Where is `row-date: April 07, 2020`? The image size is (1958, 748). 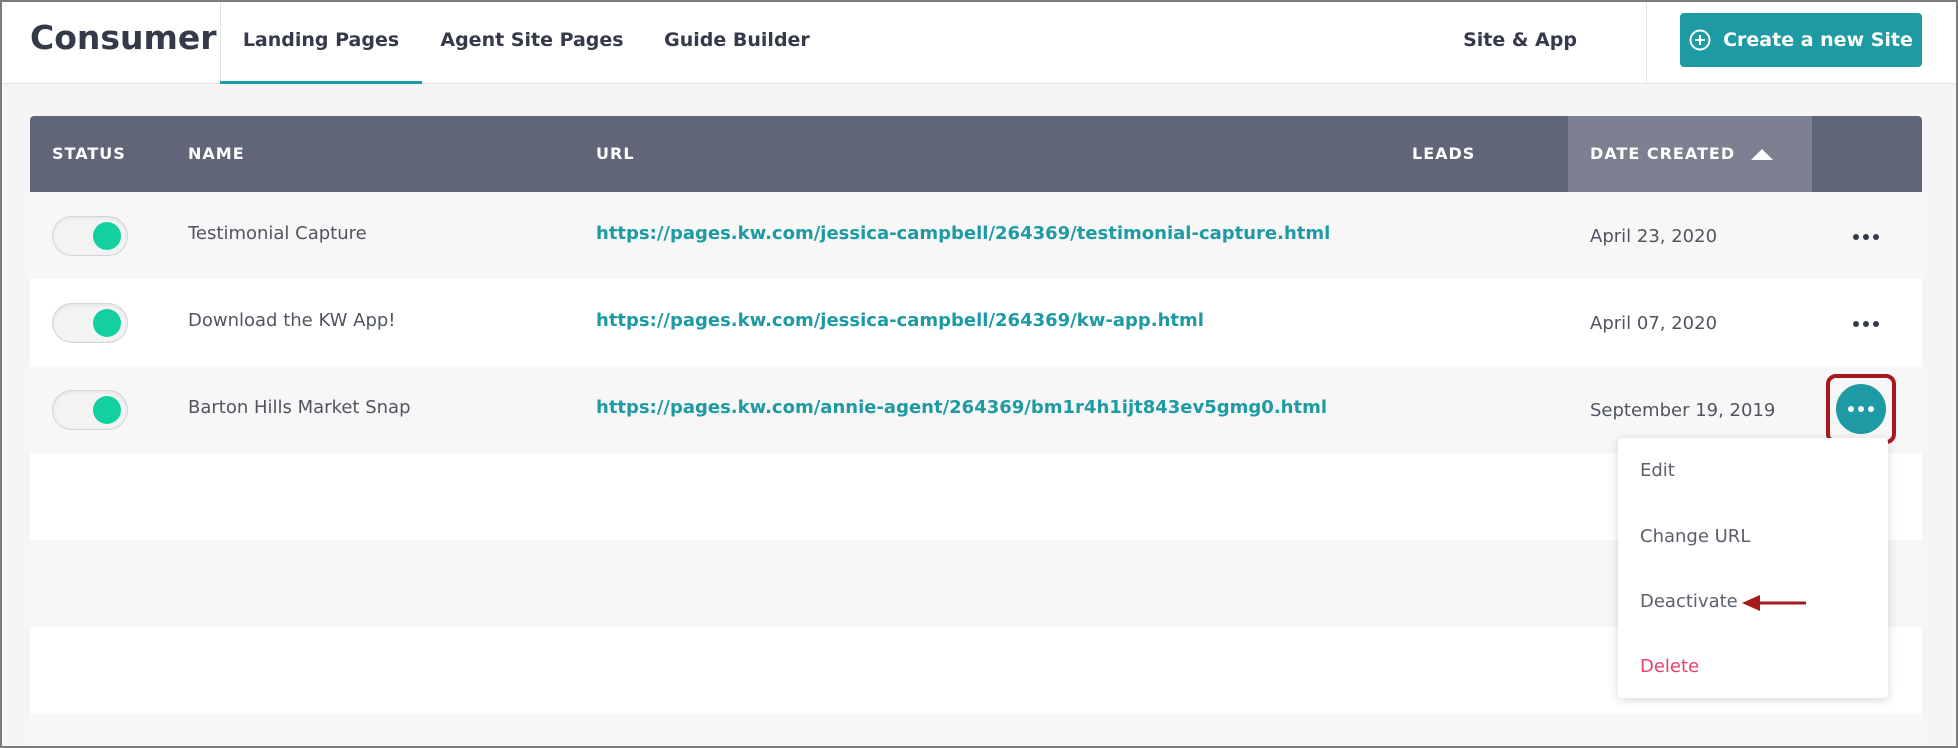 row-date: April 07, 2020 is located at coordinates (1654, 323).